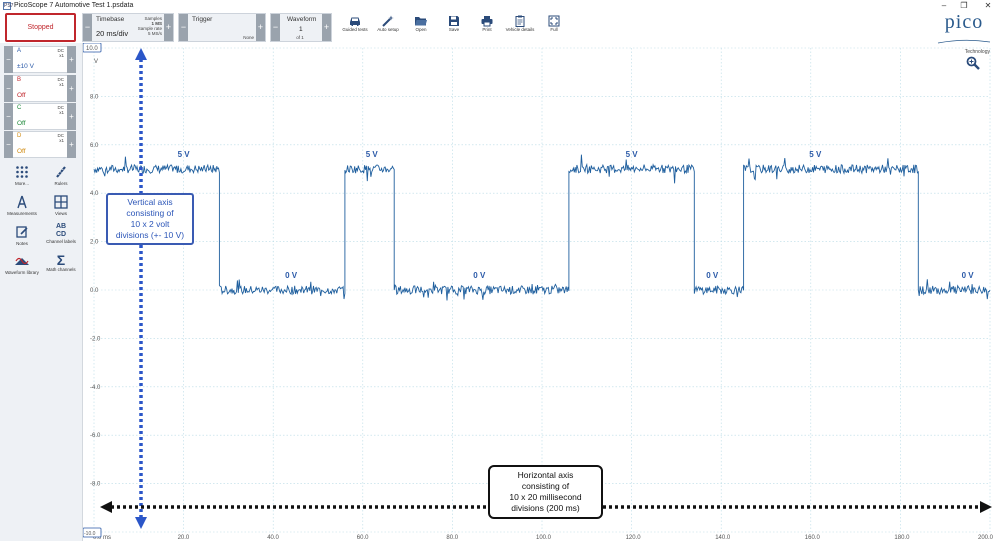 The height and width of the screenshot is (541, 1000). Describe the element at coordinates (21, 151) in the screenshot. I see `channel-d-range: Off` at that location.